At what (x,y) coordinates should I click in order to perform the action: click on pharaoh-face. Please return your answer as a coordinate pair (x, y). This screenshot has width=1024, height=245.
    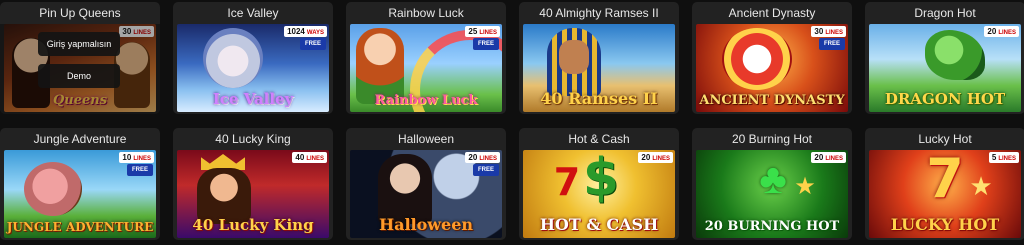
    Looking at the image, I should click on (574, 57).